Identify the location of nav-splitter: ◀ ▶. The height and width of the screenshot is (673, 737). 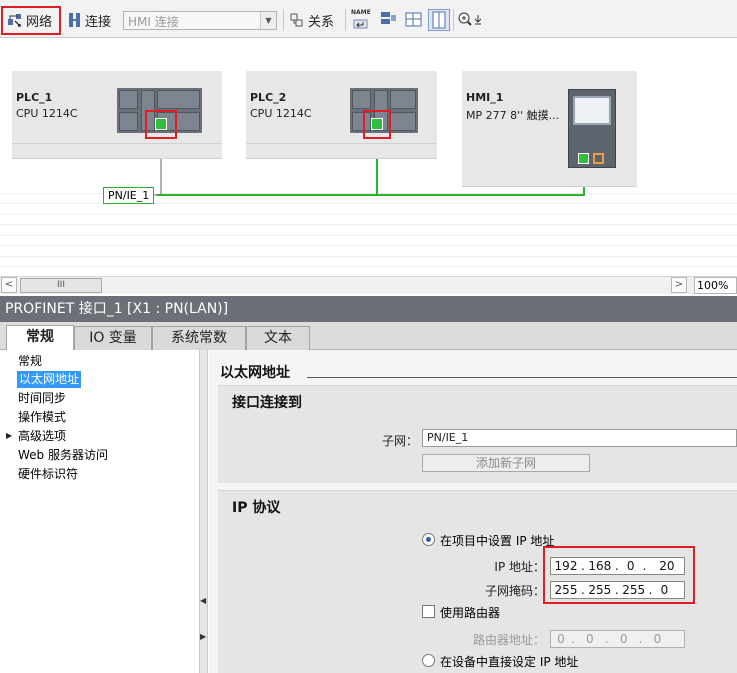
(204, 511).